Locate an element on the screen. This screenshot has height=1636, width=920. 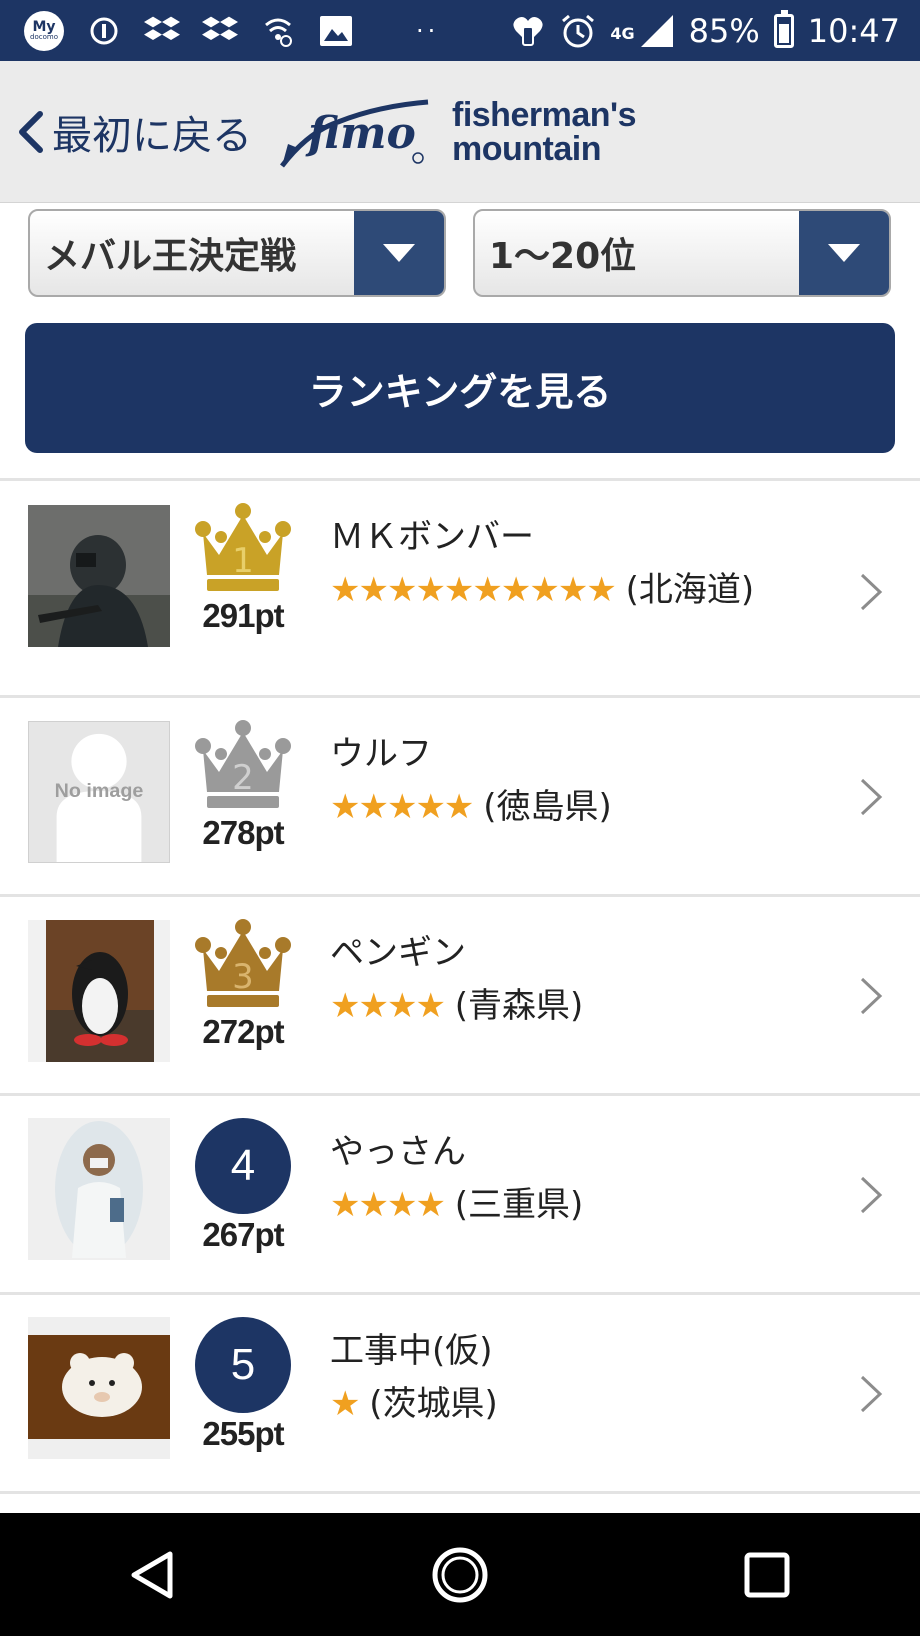
gold-crown-icon: 1 is located at coordinates (243, 547).